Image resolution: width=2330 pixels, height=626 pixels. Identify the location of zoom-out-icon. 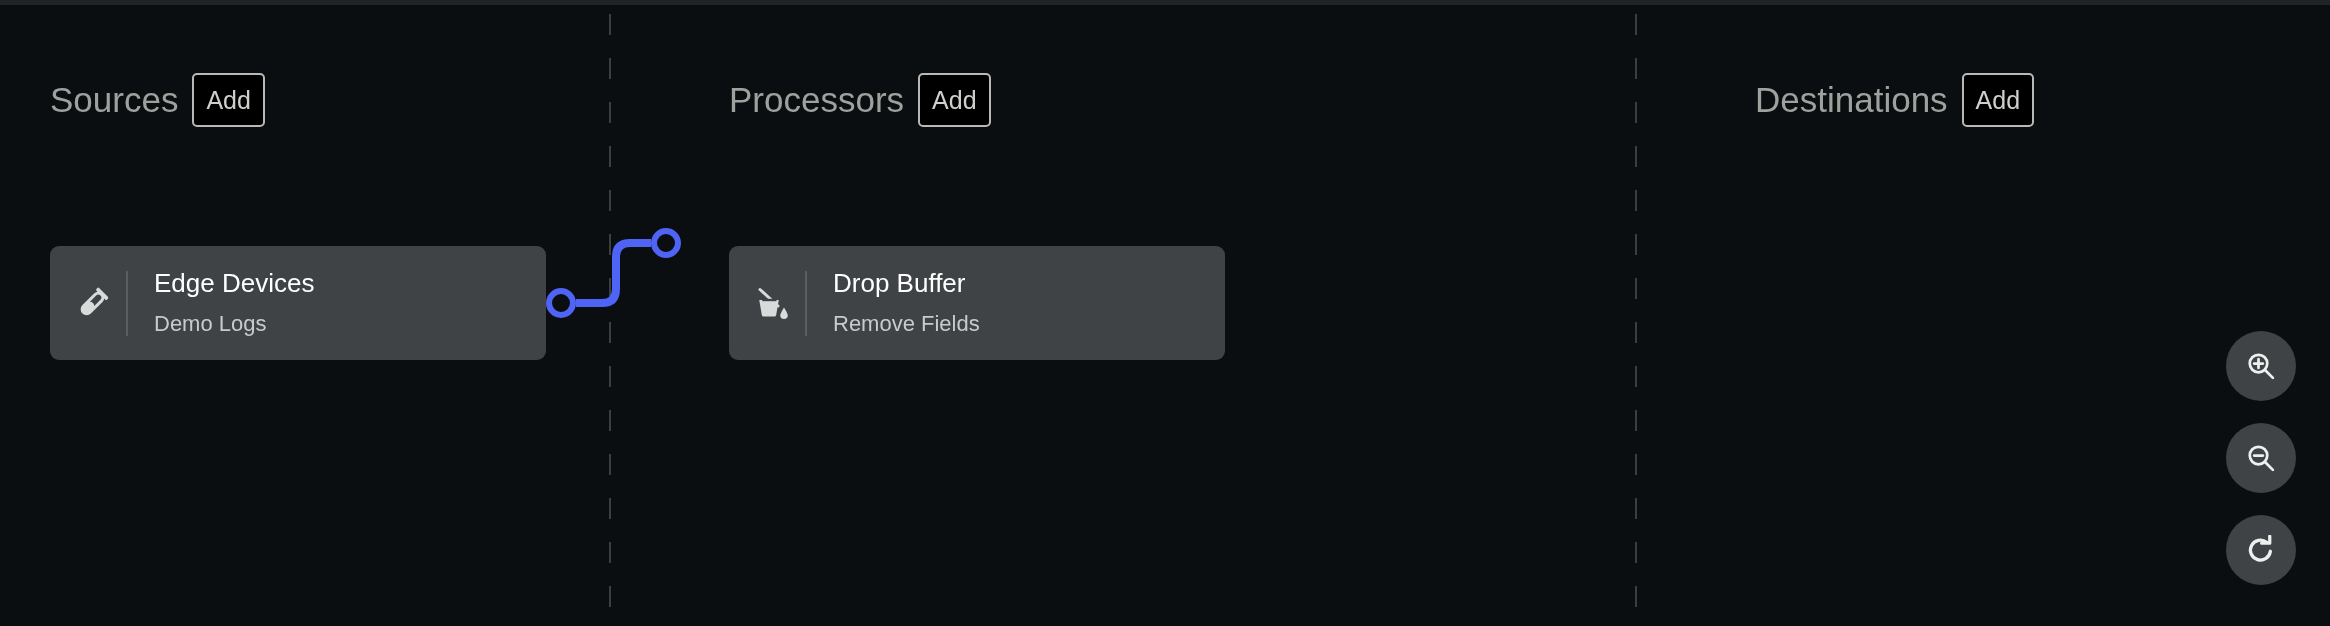
(2261, 458).